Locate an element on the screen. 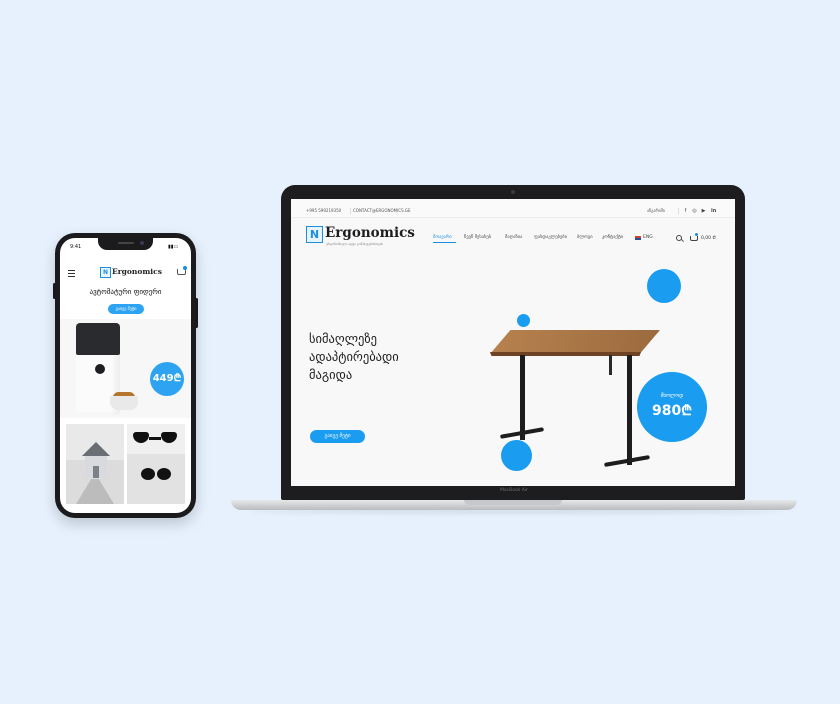  facebook-icon: f is located at coordinates (685, 211).